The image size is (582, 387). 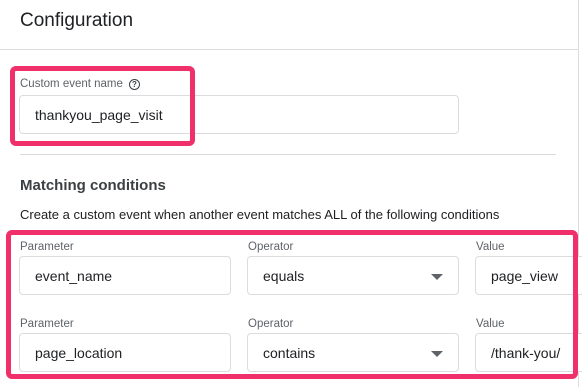 I want to click on value-input: page_view, so click(x=528, y=275).